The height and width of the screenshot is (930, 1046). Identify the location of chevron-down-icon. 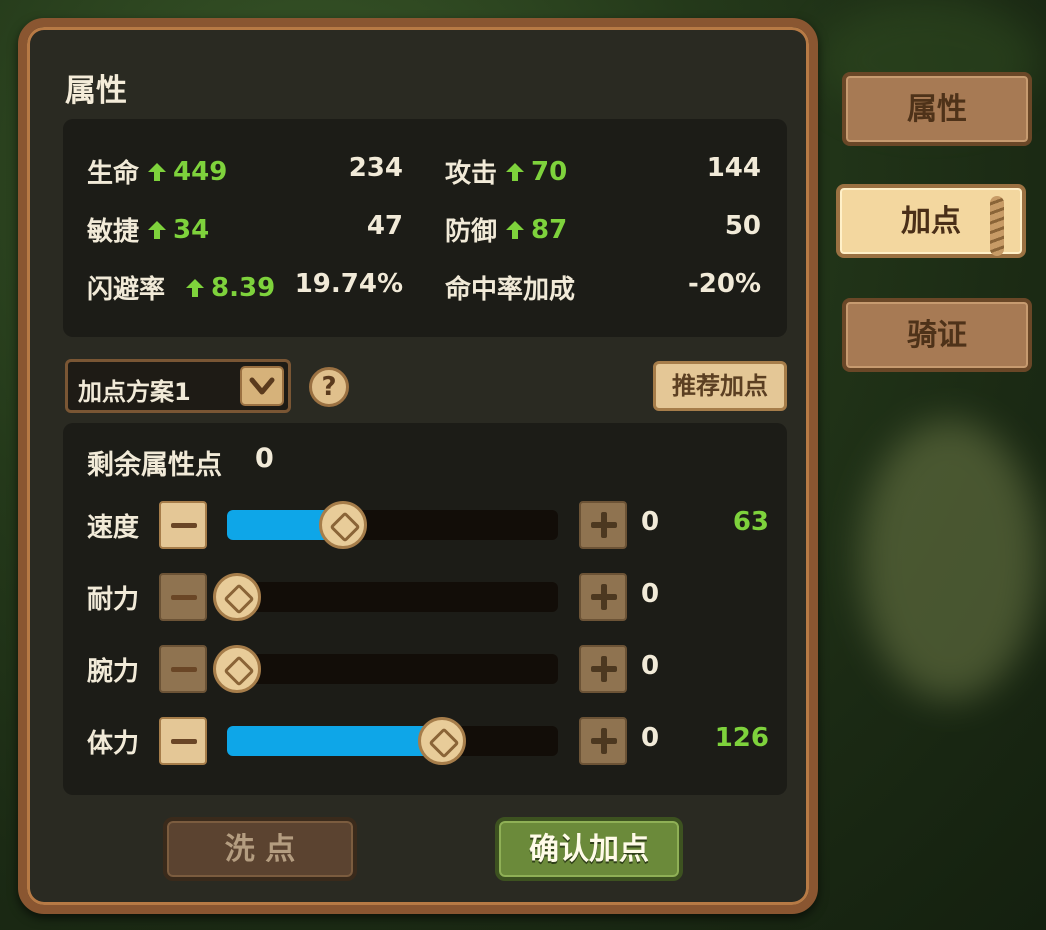
(262, 386).